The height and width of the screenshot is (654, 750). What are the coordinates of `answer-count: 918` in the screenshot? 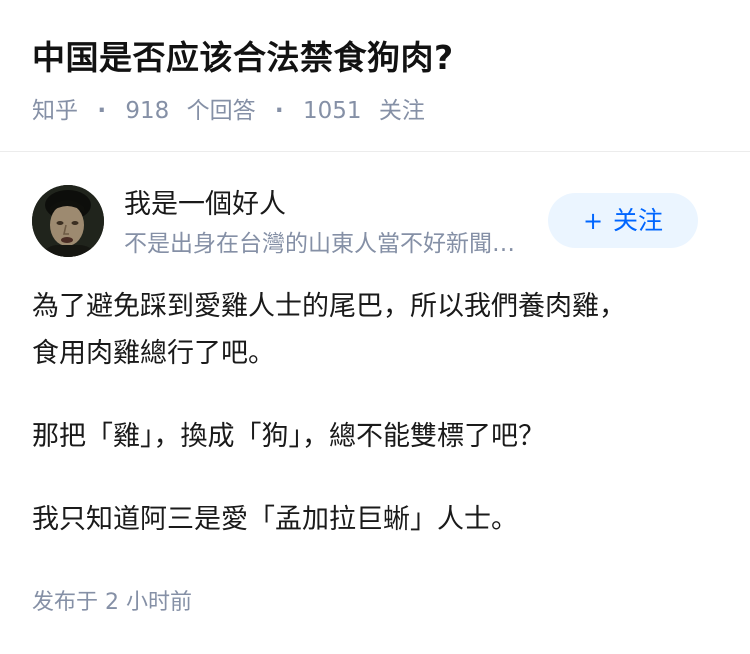 It's located at (147, 110).